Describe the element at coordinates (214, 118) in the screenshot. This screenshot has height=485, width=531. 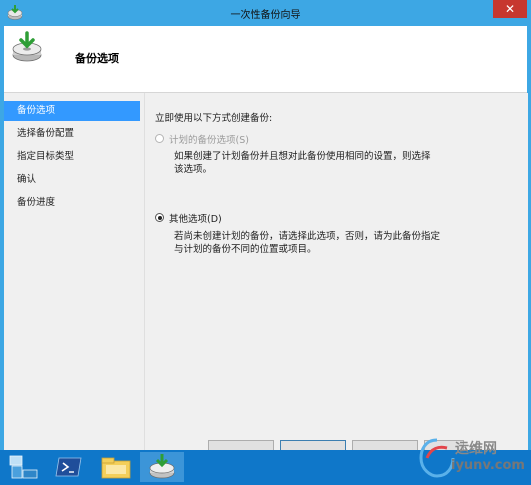
I see `options-prompt: 立即使用以下方式创建备份:` at that location.